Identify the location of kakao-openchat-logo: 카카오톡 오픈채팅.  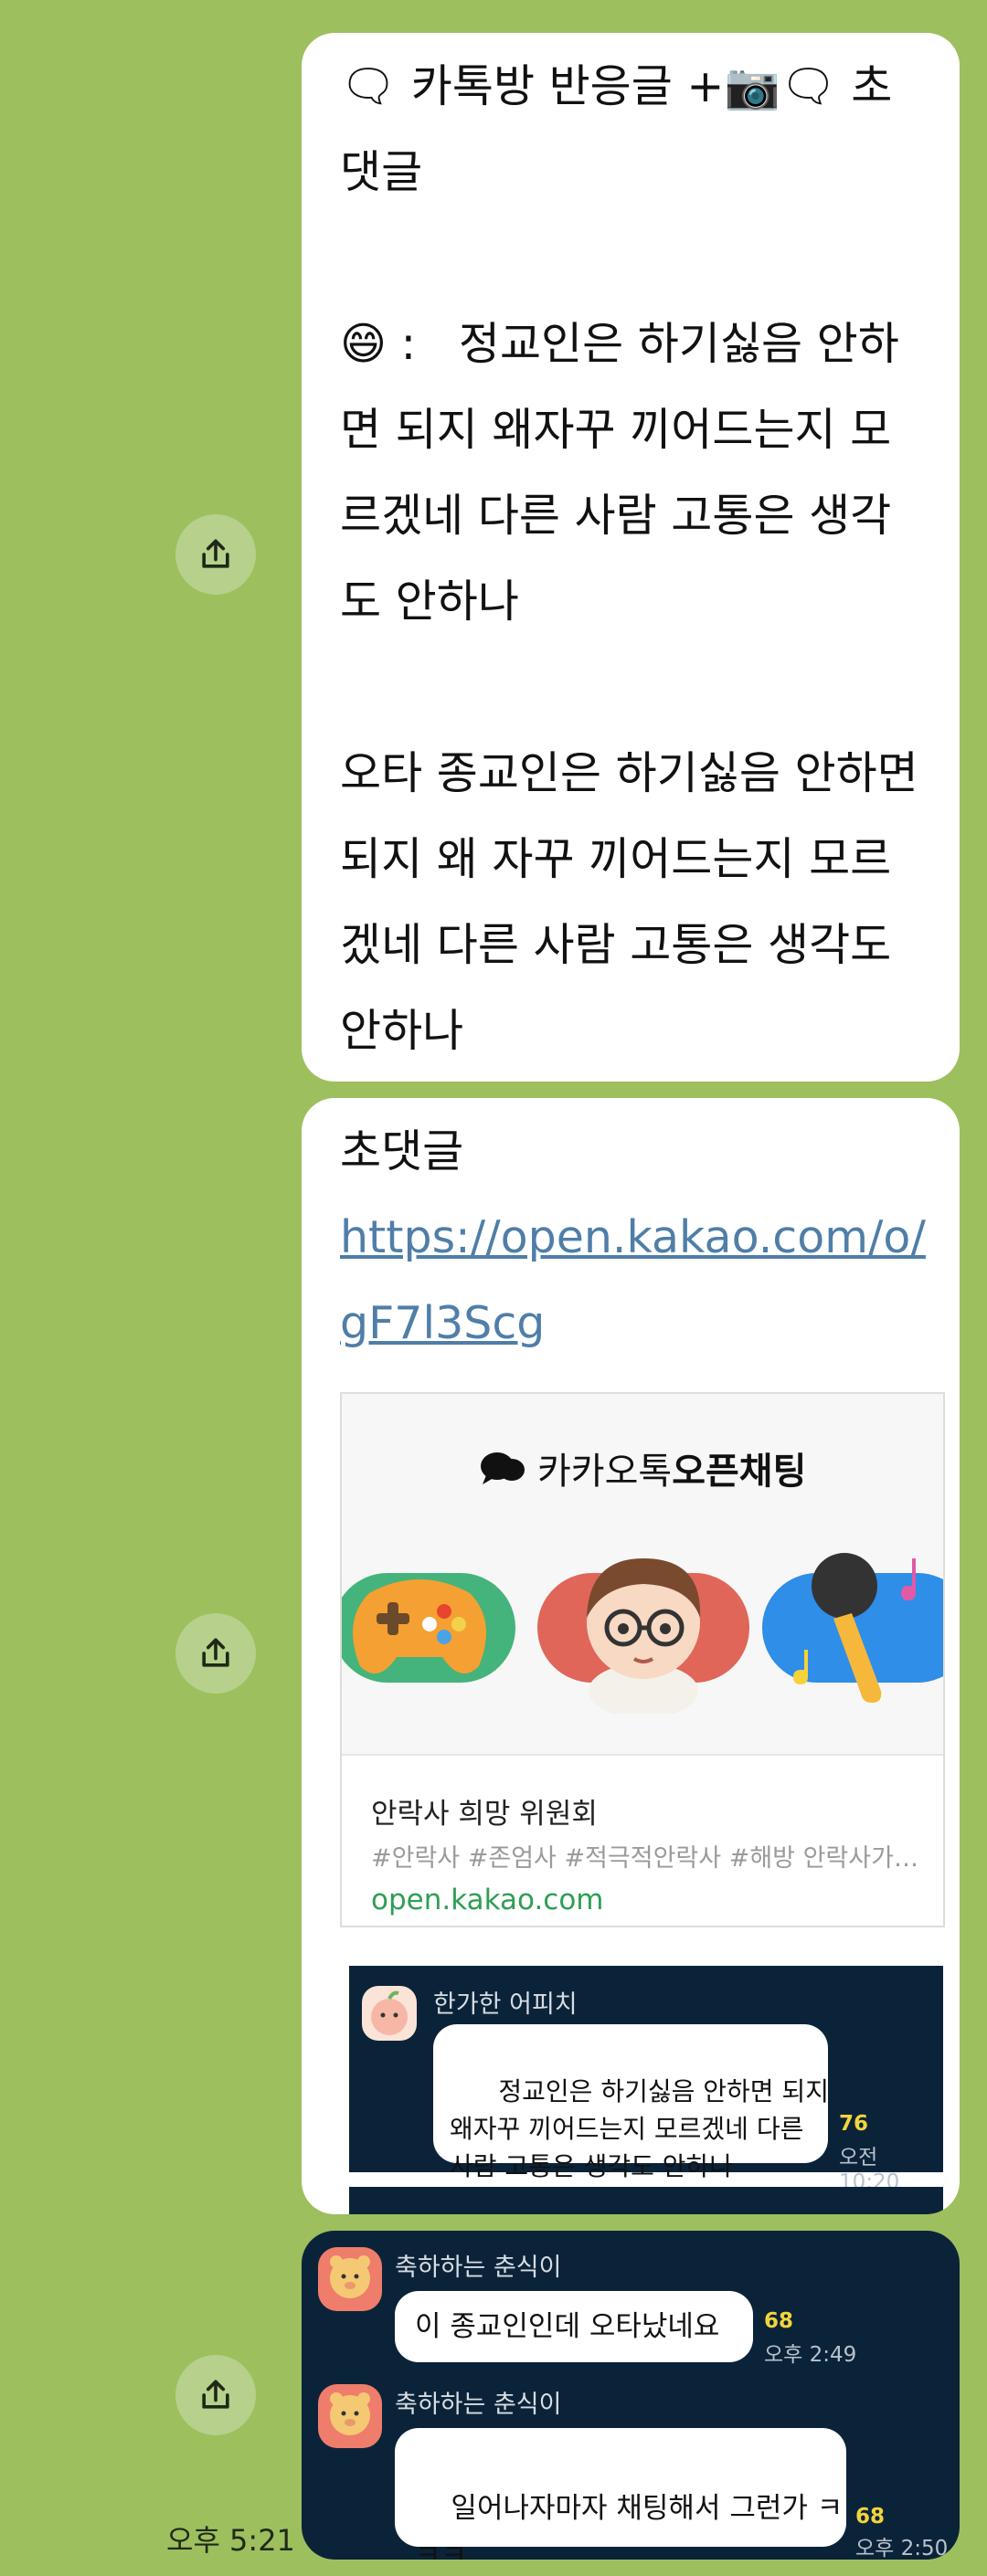
(641, 1467).